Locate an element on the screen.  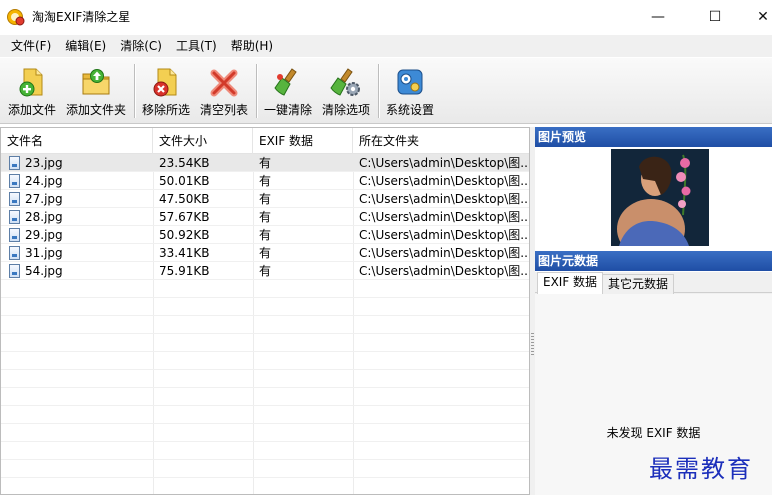
list-header: 文件名 文件大小 EXIF 数据 所在文件夹 is located at coordinates (265, 141).